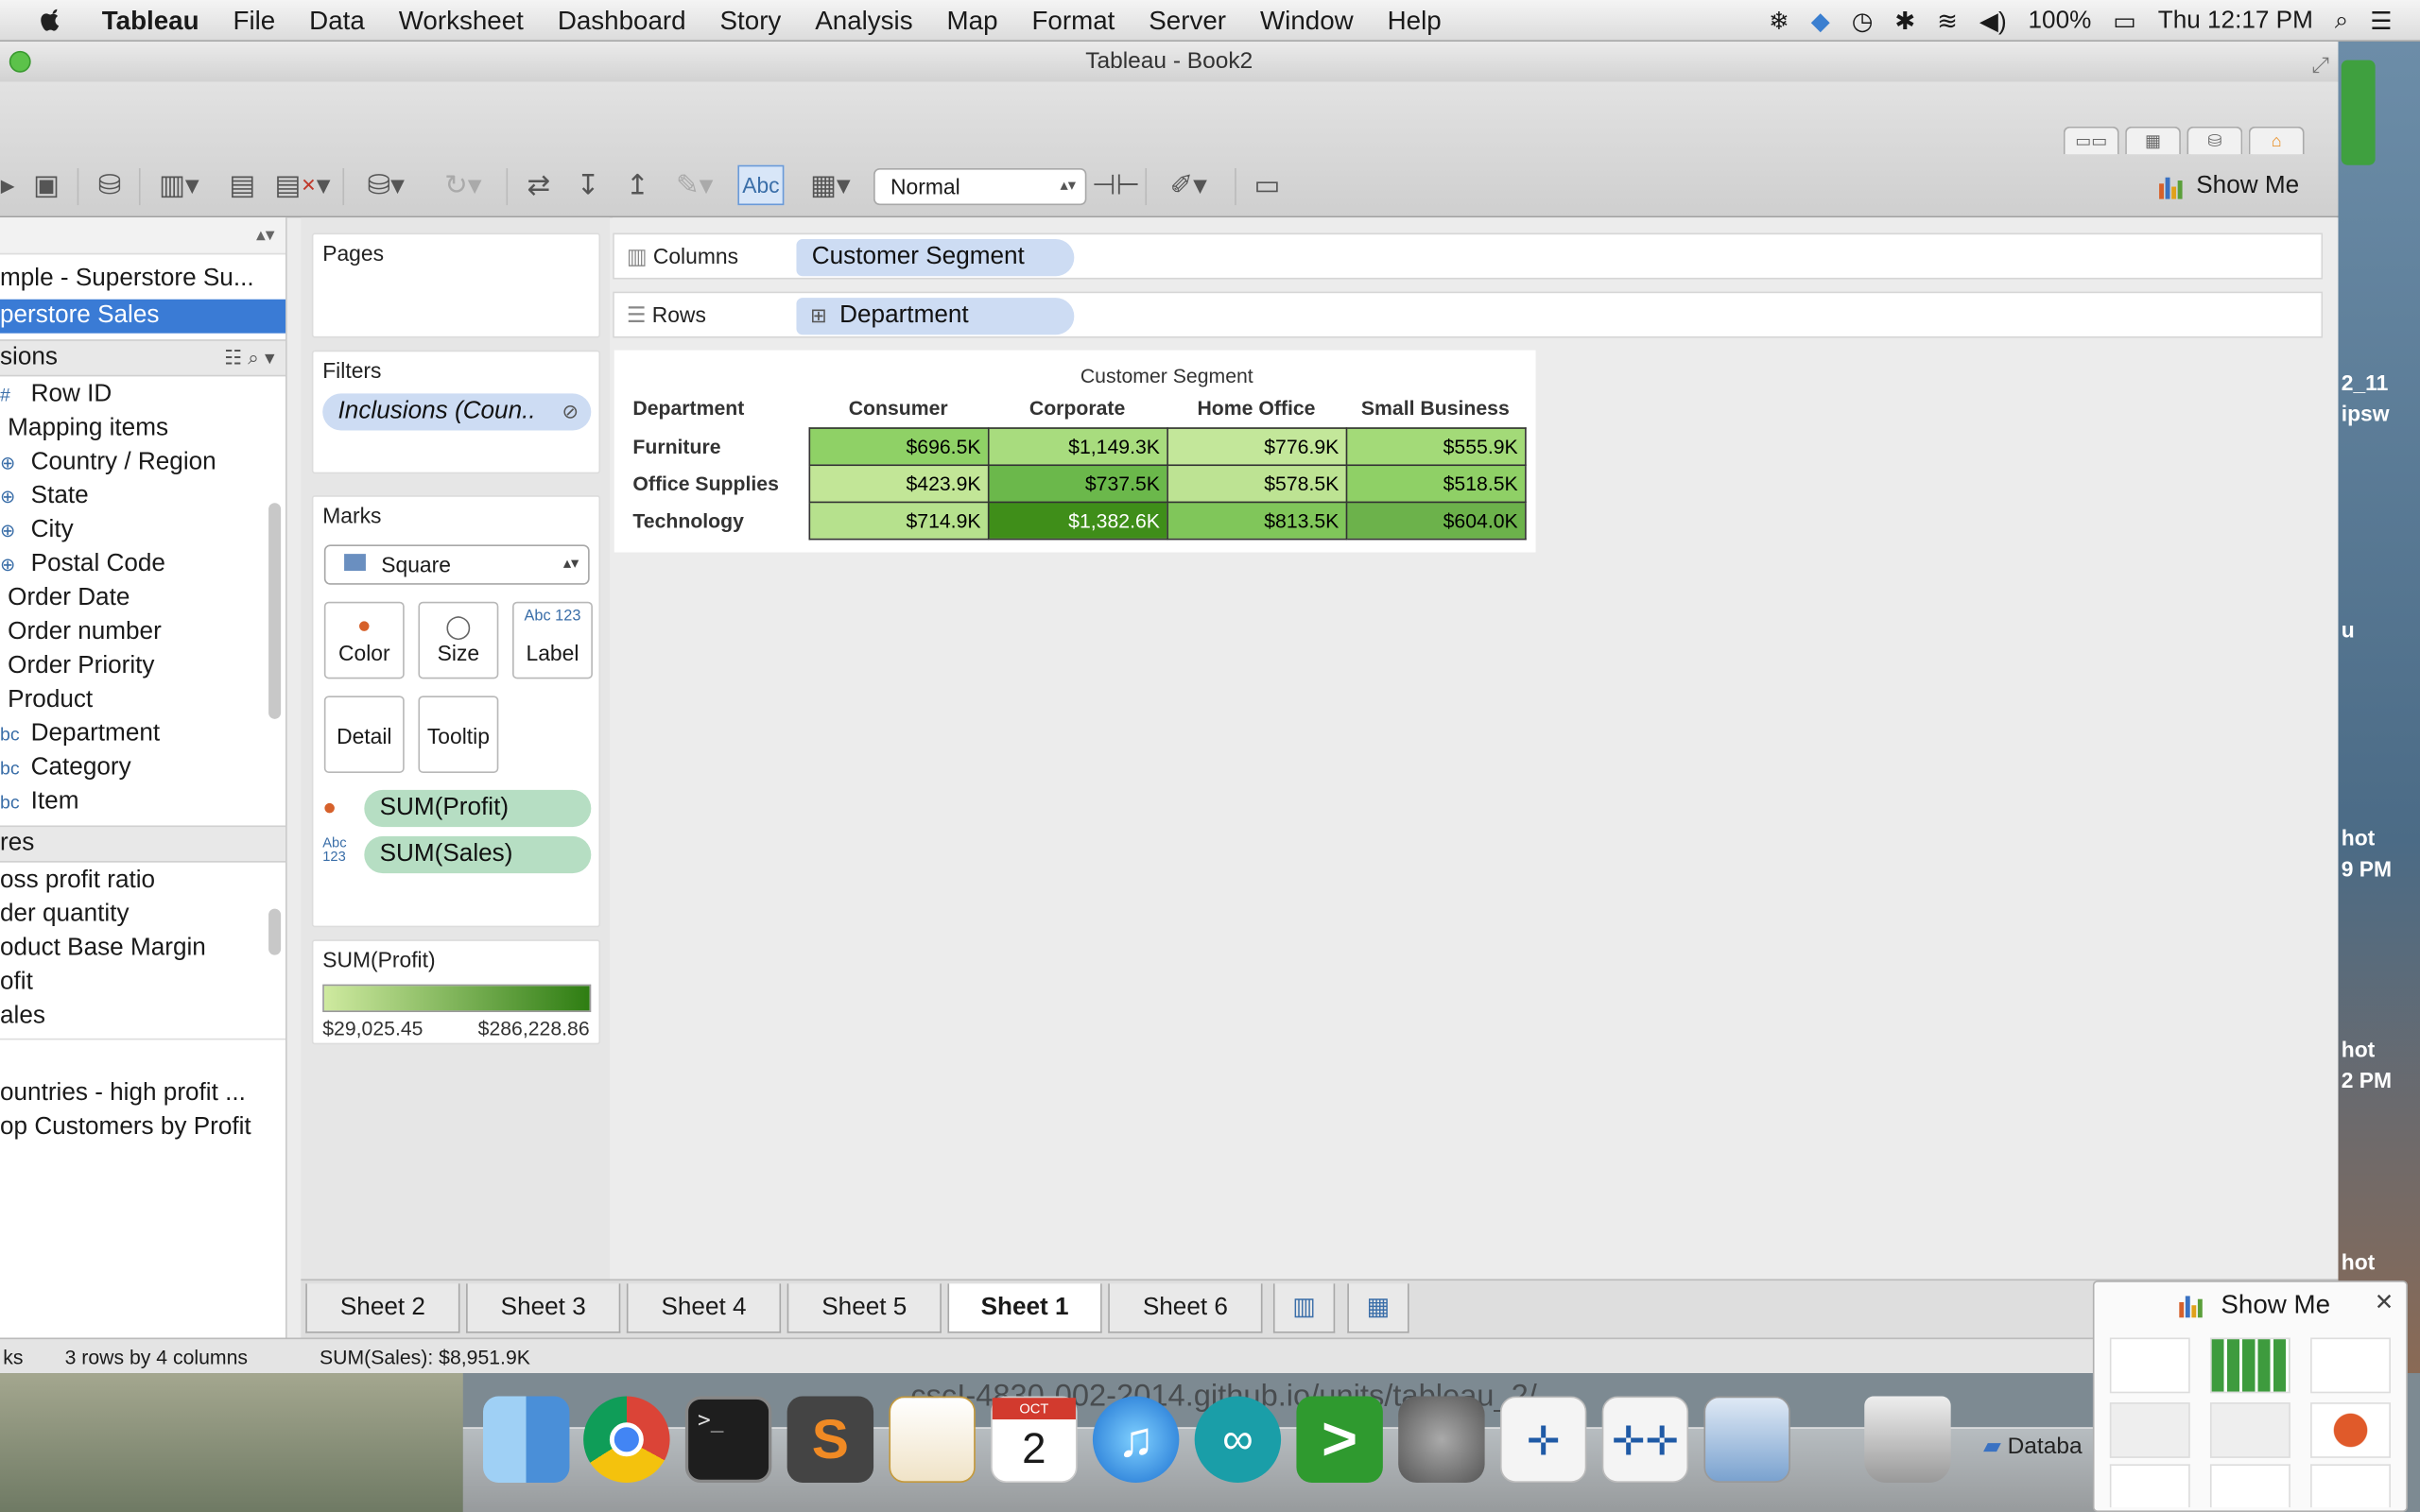  I want to click on heatmap-cell: $1,382.6K, so click(1077, 520).